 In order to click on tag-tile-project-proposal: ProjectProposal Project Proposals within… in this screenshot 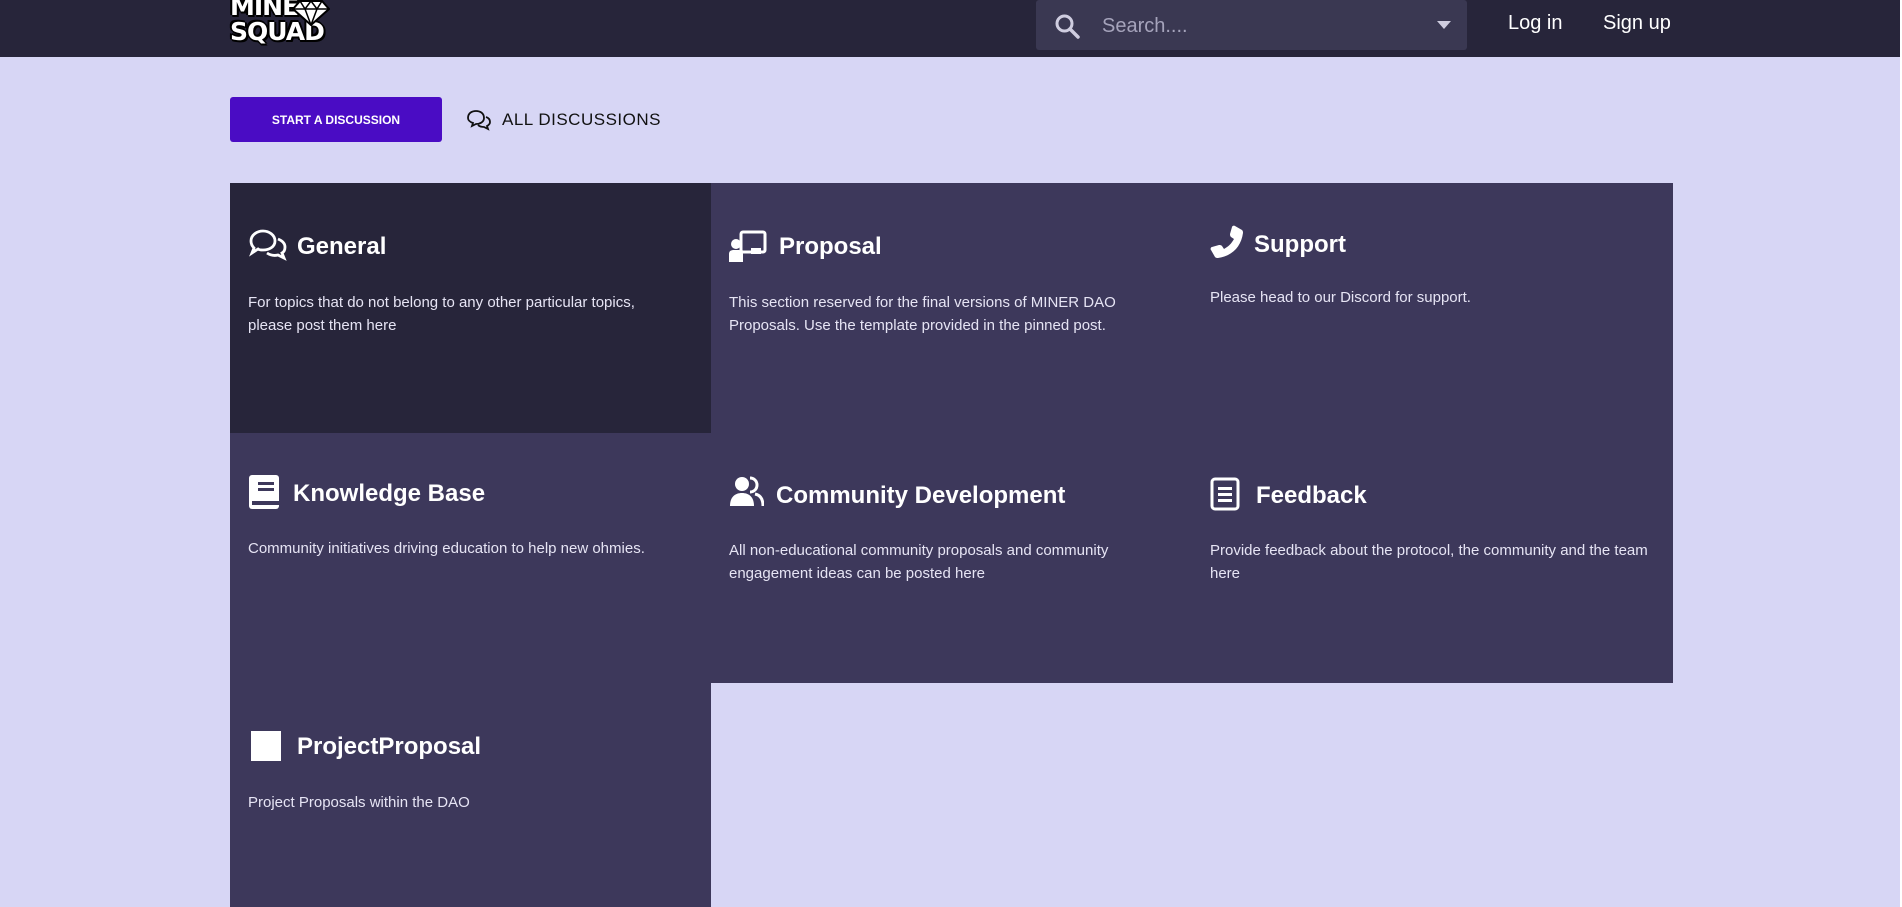, I will do `click(470, 795)`.